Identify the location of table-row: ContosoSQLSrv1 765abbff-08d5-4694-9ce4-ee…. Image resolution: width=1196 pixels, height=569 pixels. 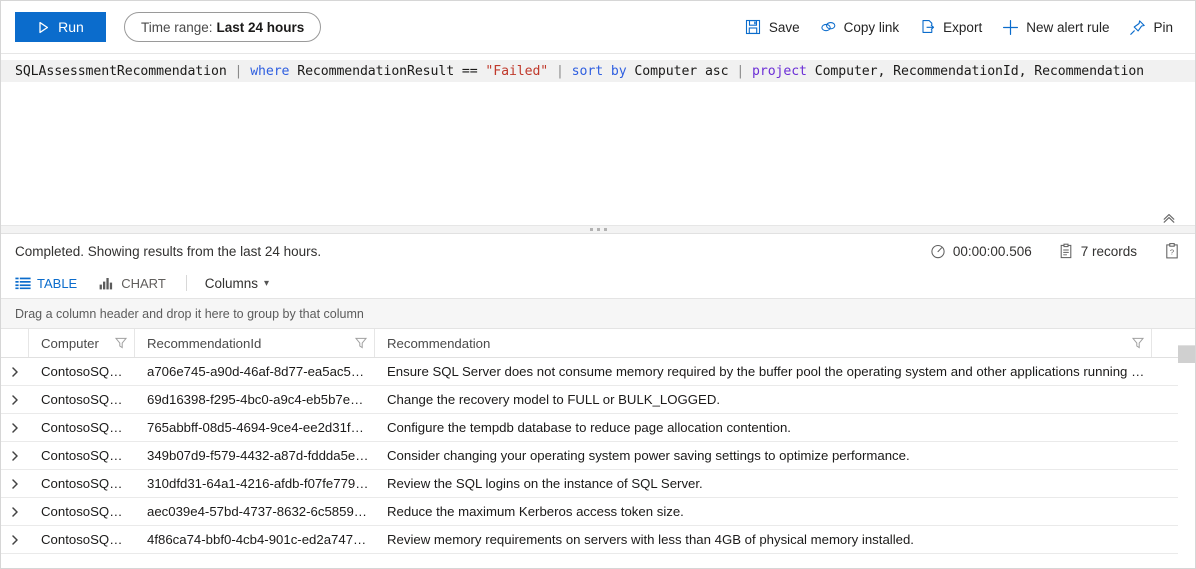
(589, 428).